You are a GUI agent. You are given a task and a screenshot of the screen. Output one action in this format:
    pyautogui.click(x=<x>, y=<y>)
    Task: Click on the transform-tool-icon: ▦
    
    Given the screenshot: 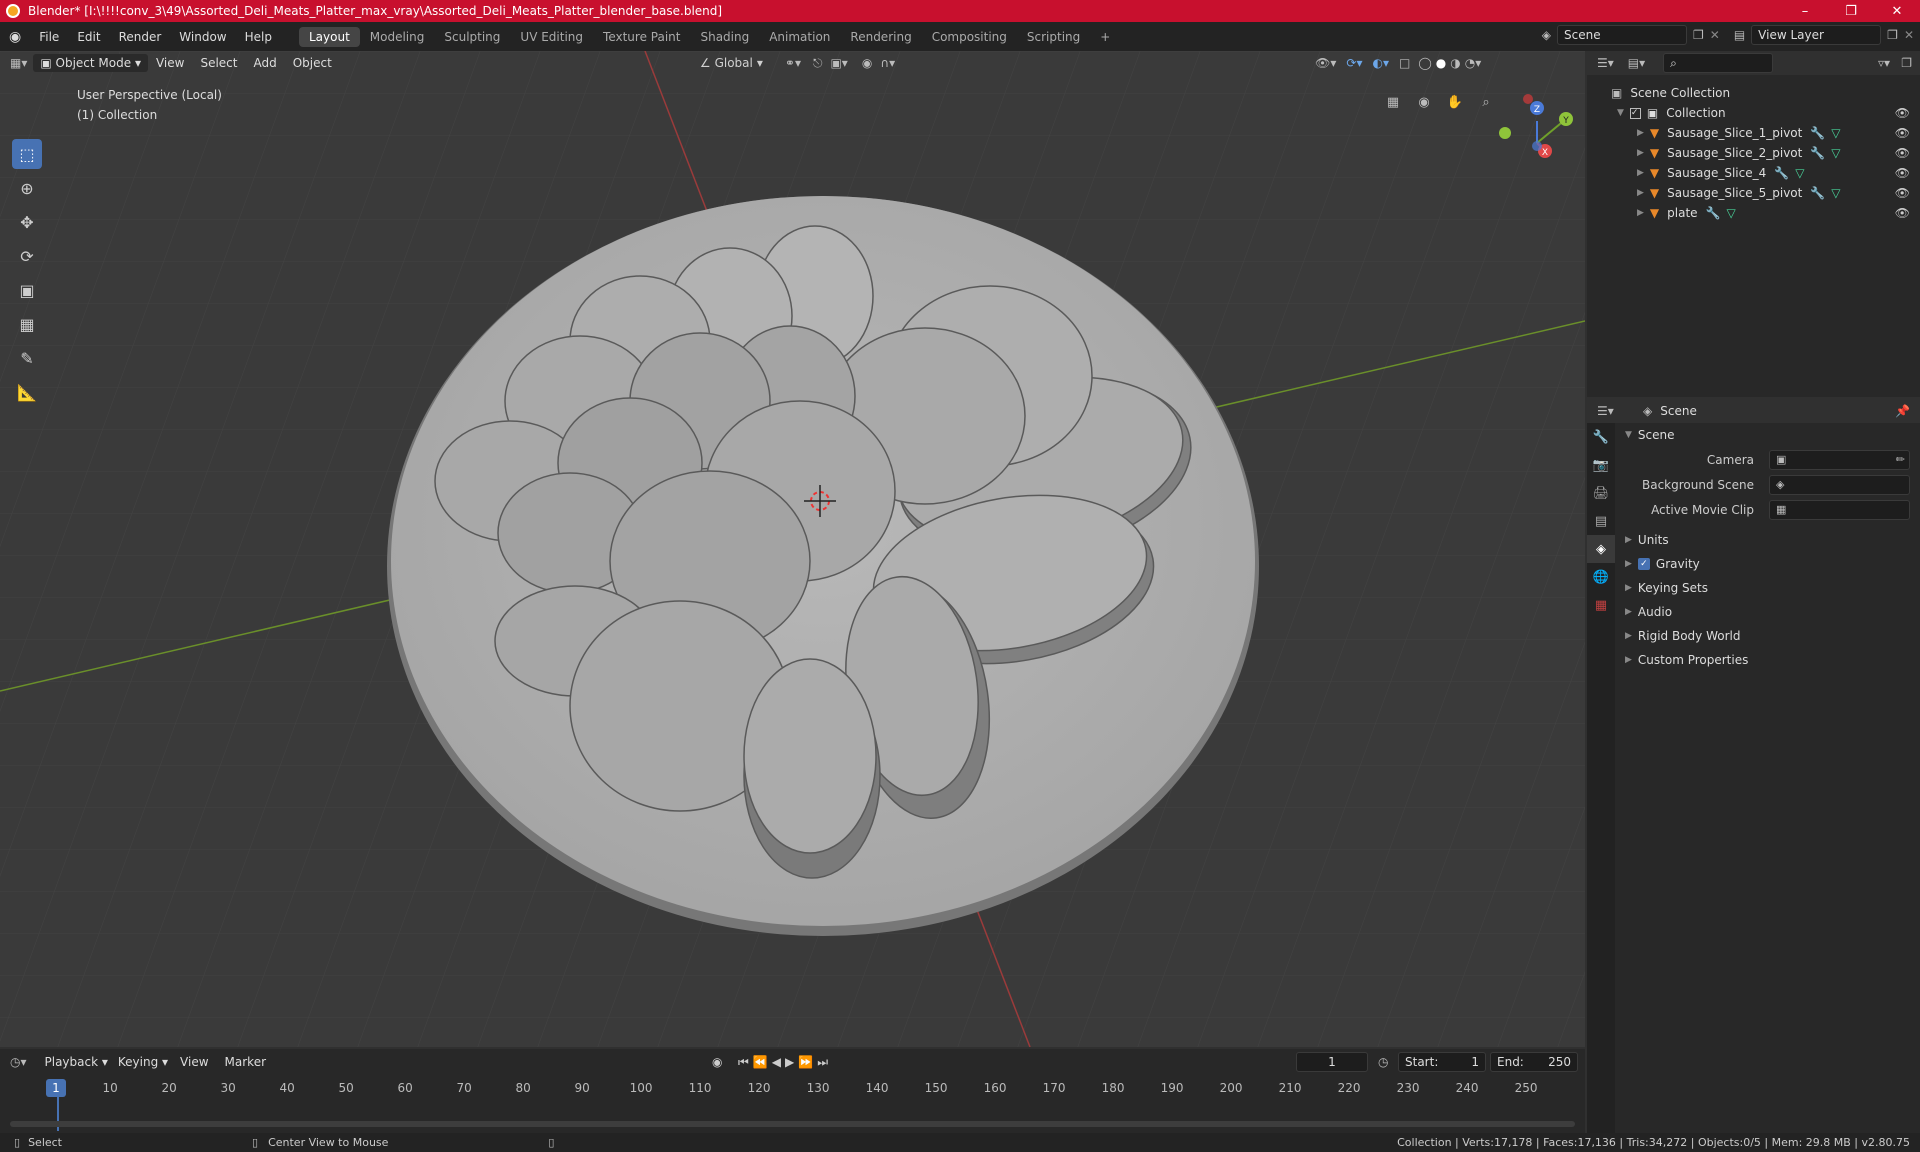 What is the action you would take?
    pyautogui.click(x=27, y=324)
    